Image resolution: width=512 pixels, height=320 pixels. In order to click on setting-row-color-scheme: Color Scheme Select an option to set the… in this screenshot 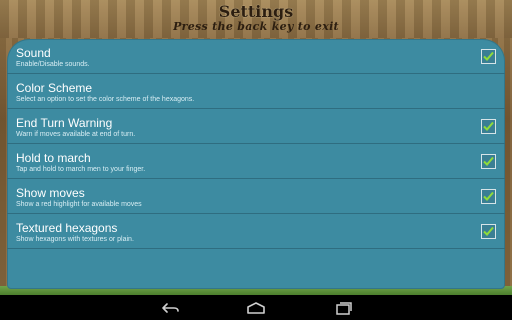, I will do `click(256, 91)`.